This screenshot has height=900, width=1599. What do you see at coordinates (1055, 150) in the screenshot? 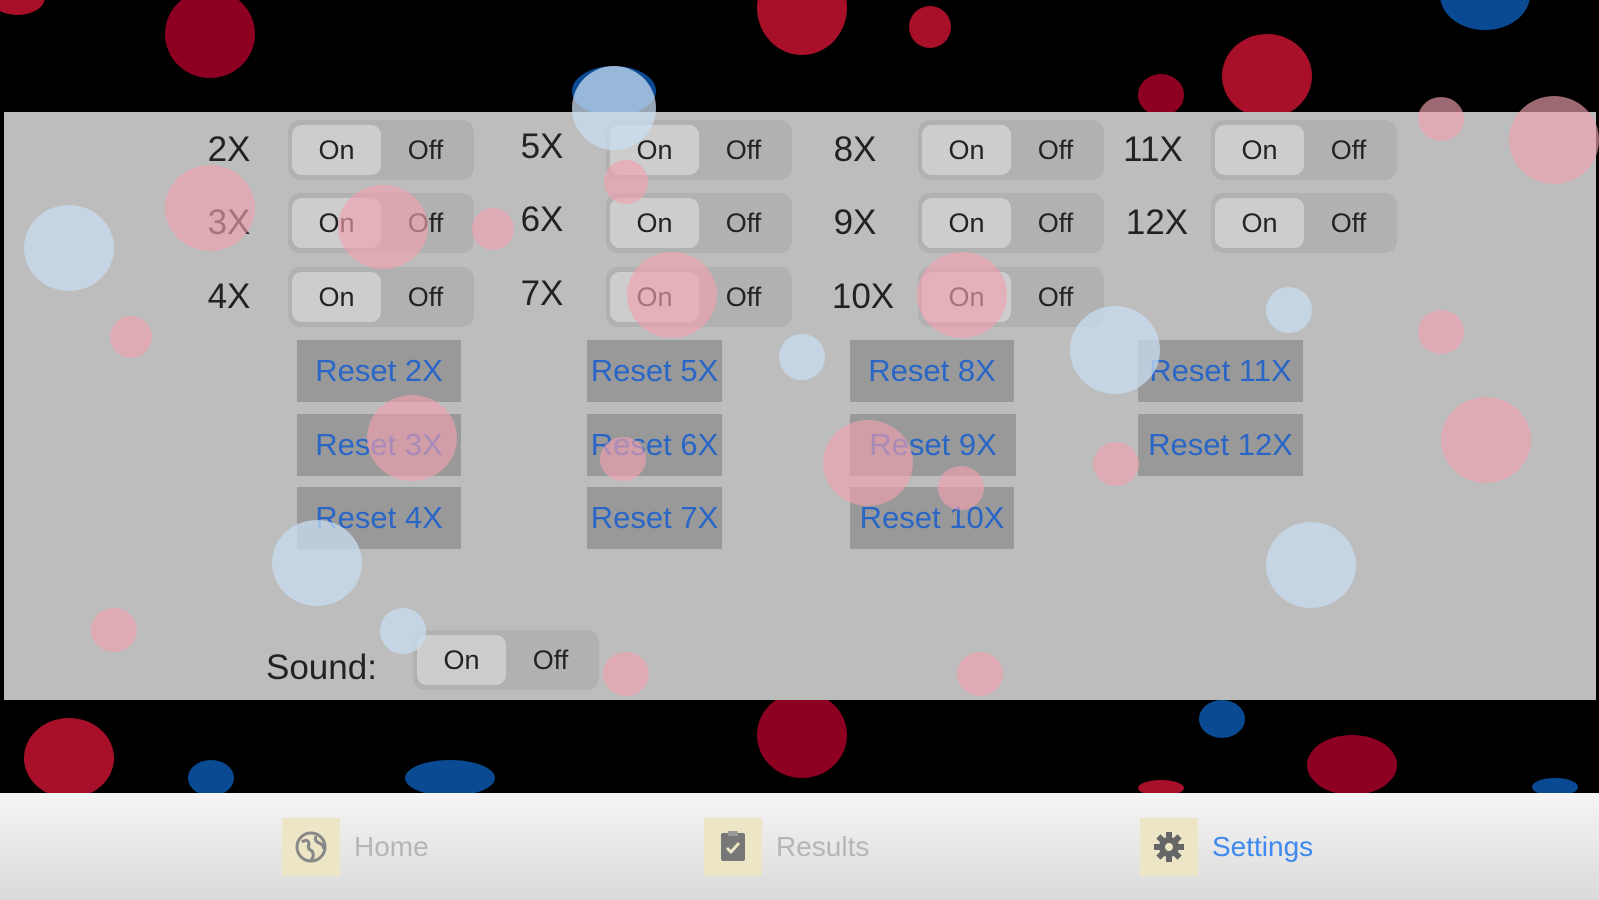
I see `toggle-8x-off: Off` at bounding box center [1055, 150].